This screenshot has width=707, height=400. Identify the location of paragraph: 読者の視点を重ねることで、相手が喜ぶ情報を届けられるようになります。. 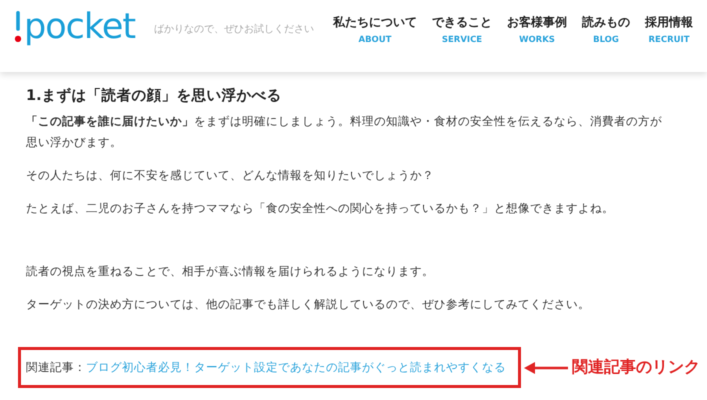
(230, 271).